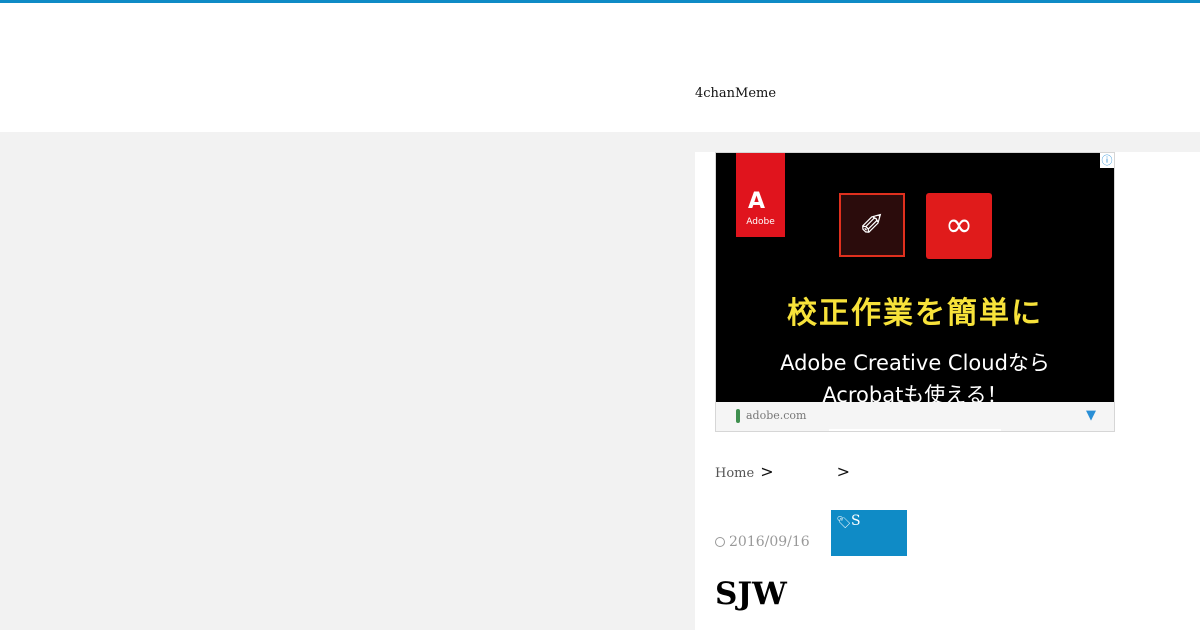 The height and width of the screenshot is (630, 1200). What do you see at coordinates (735, 93) in the screenshot?
I see `site-title-link: 4chanMeme` at bounding box center [735, 93].